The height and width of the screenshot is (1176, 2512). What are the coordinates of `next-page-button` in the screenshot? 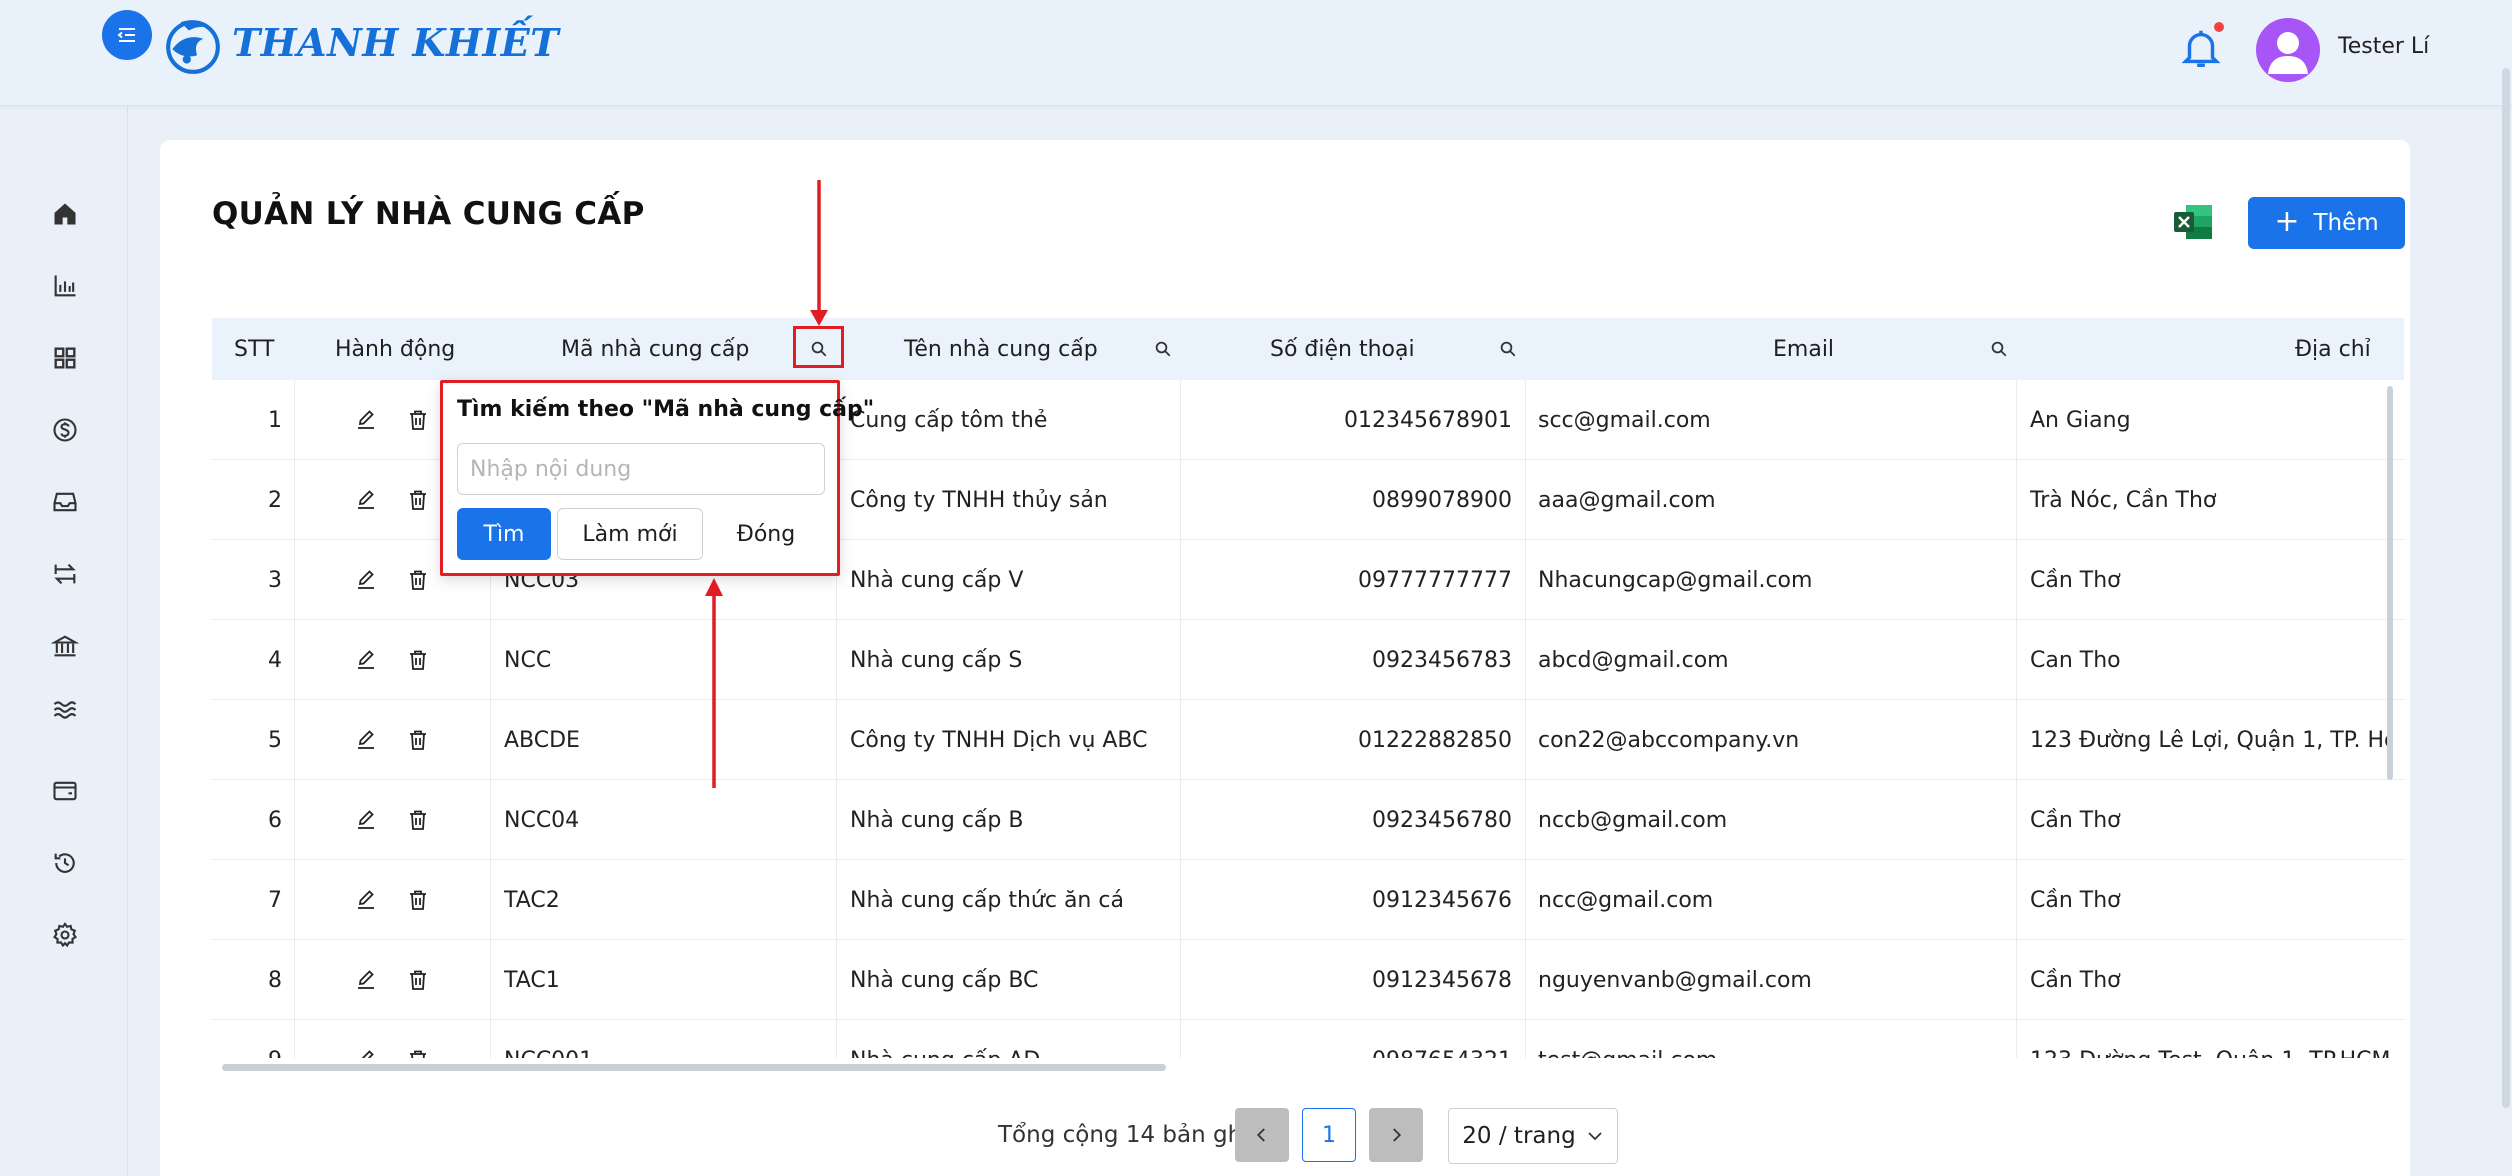 It's located at (1396, 1135).